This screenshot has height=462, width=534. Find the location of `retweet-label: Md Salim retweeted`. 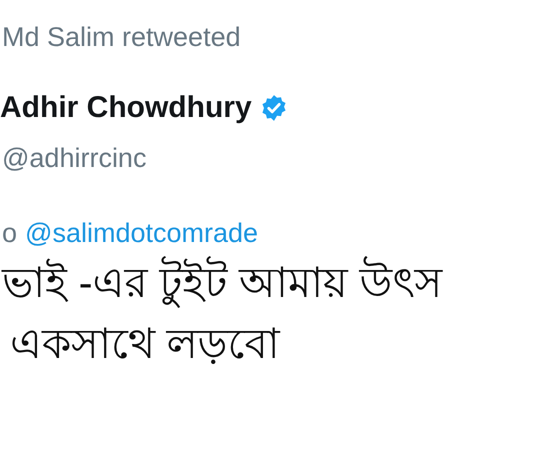

retweet-label: Md Salim retweeted is located at coordinates (121, 37).